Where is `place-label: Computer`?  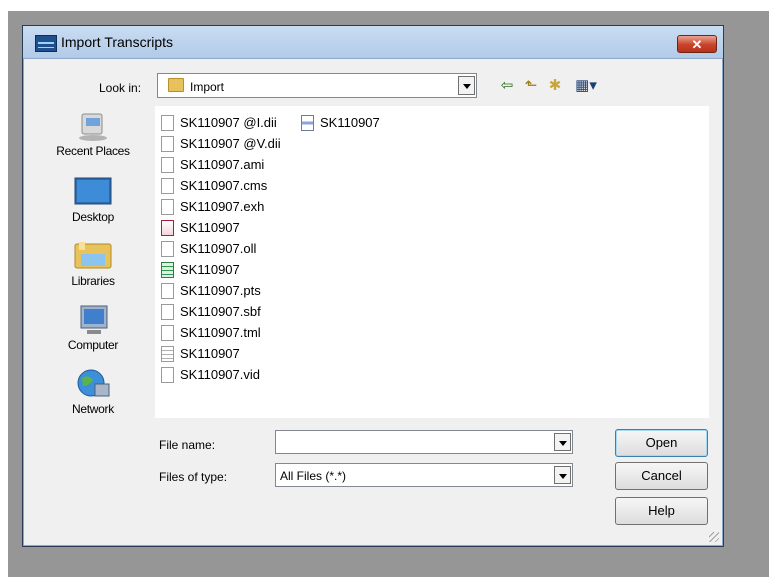 place-label: Computer is located at coordinates (93, 345).